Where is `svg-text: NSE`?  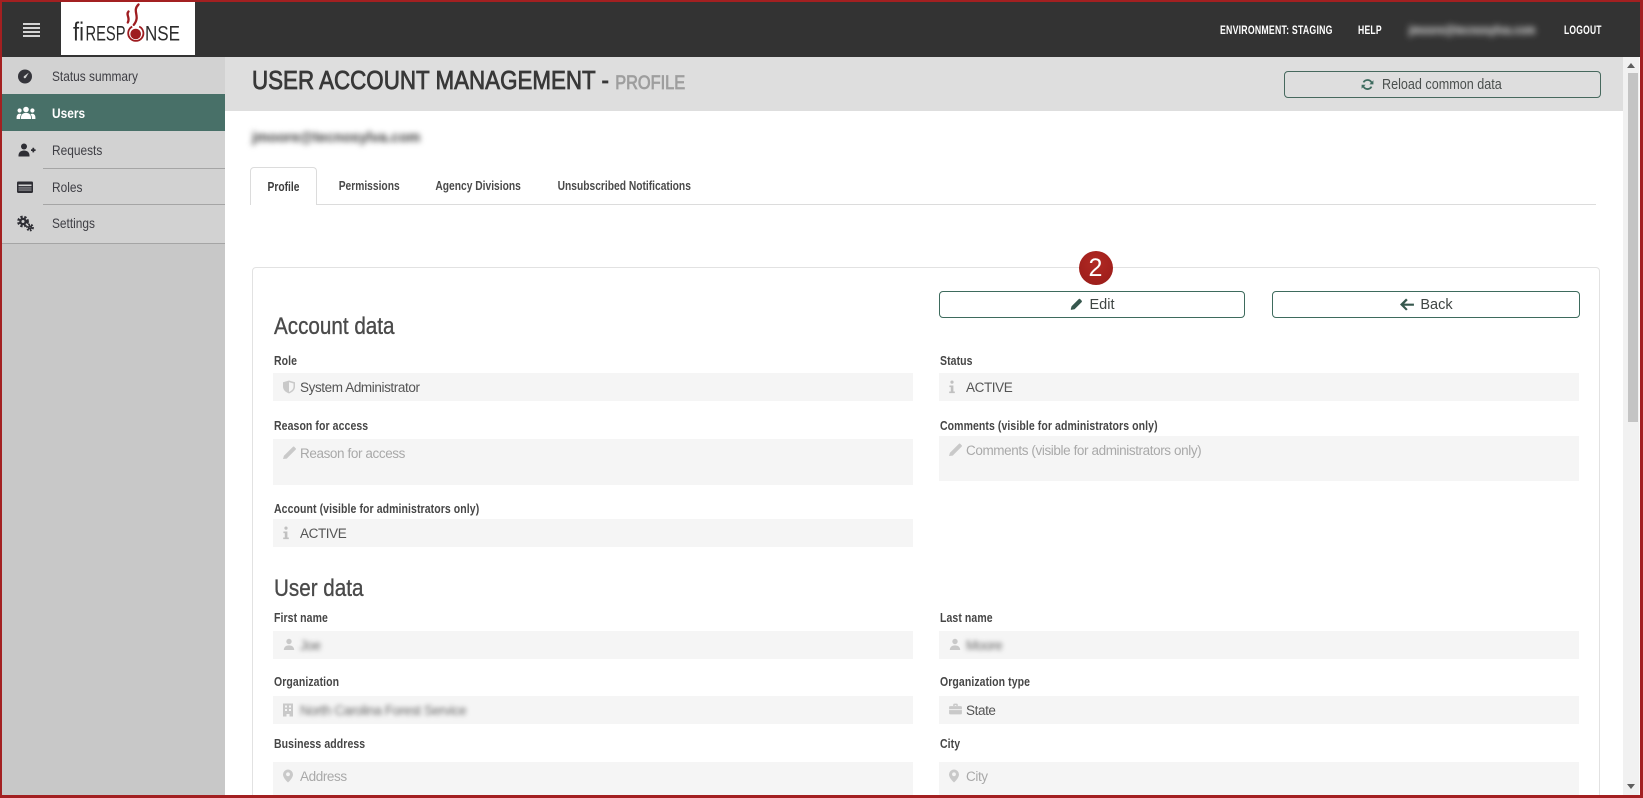 svg-text: NSE is located at coordinates (162, 34).